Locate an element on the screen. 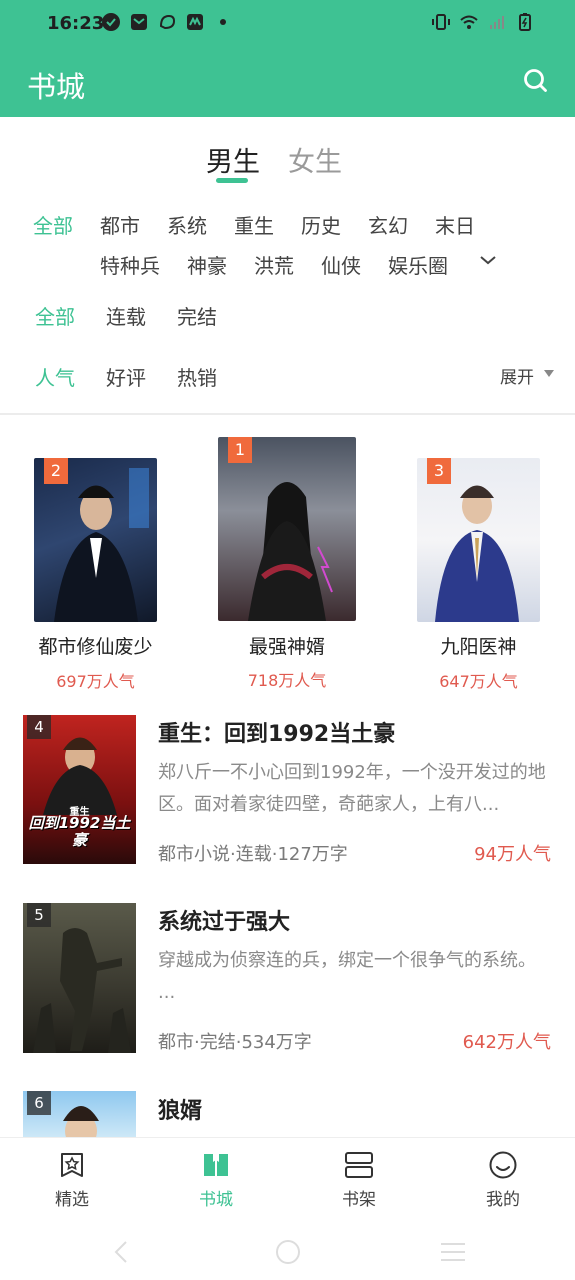 The image size is (575, 1280). sort-hot-sales: 热销 is located at coordinates (197, 376).